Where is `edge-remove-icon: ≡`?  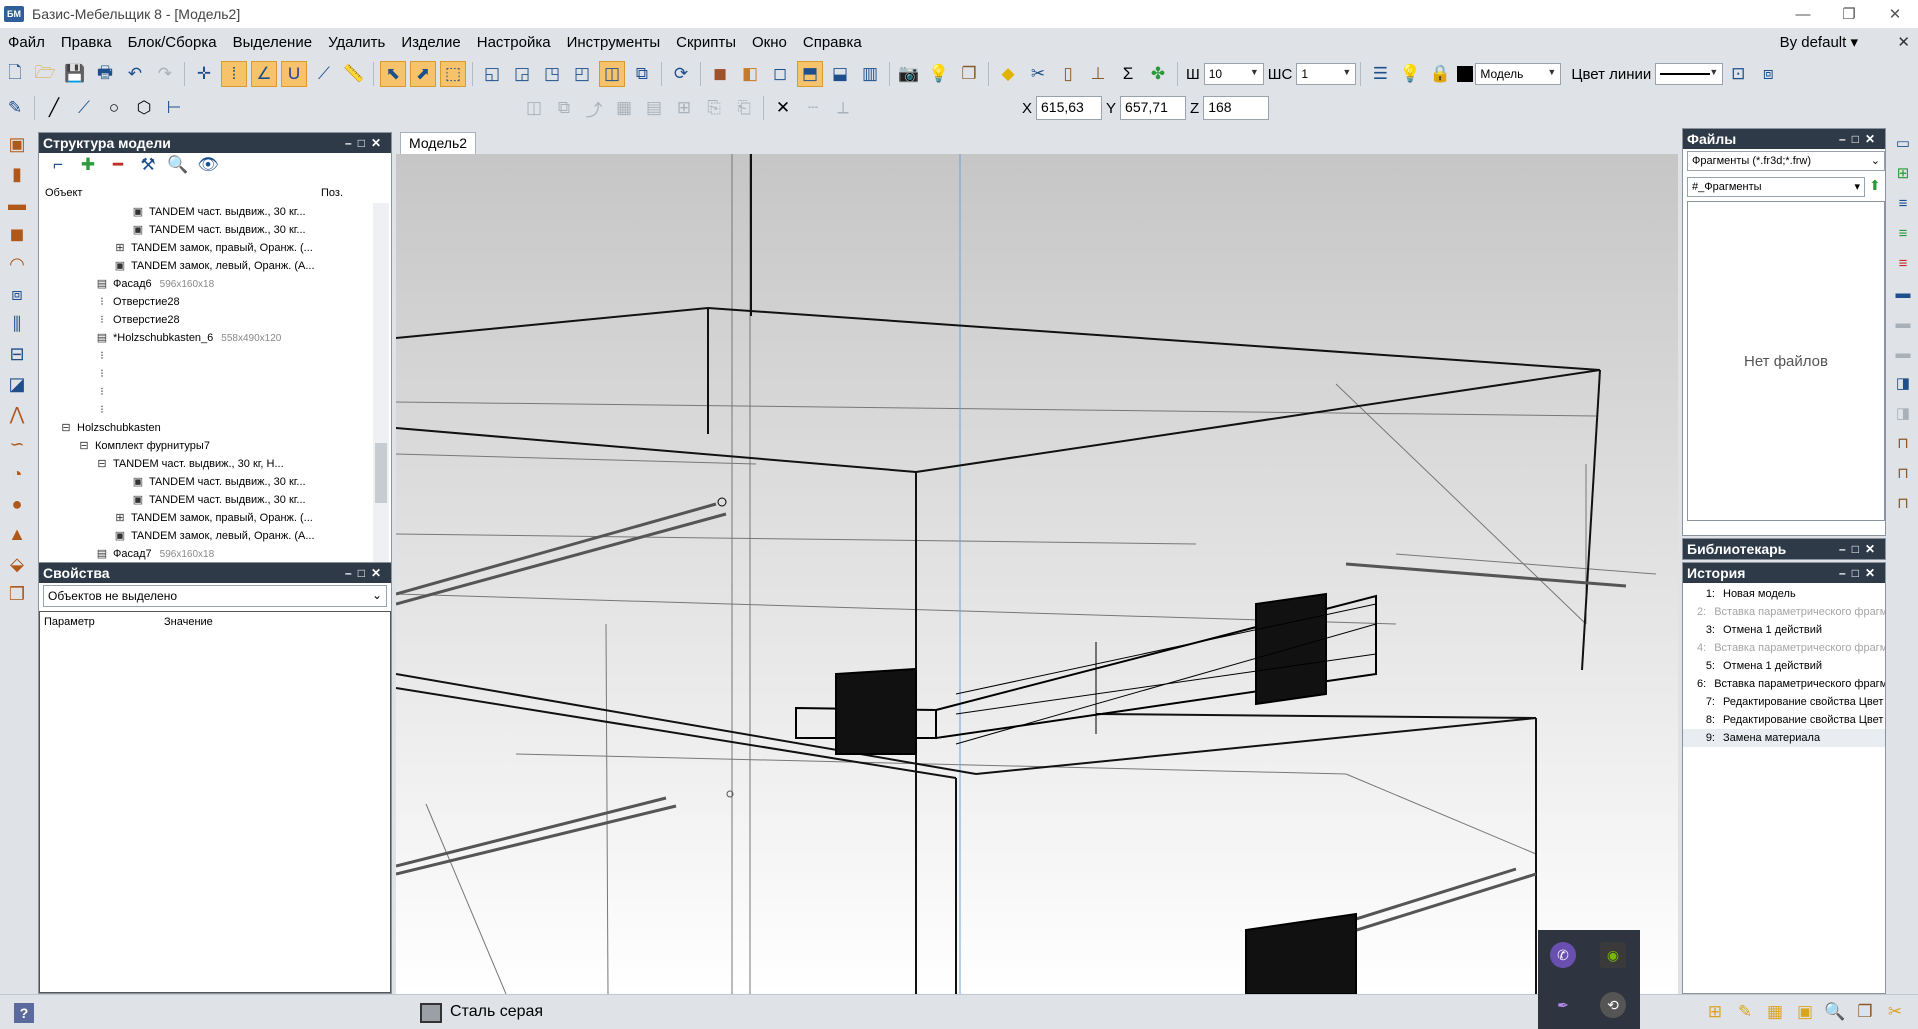 edge-remove-icon: ≡ is located at coordinates (1903, 263).